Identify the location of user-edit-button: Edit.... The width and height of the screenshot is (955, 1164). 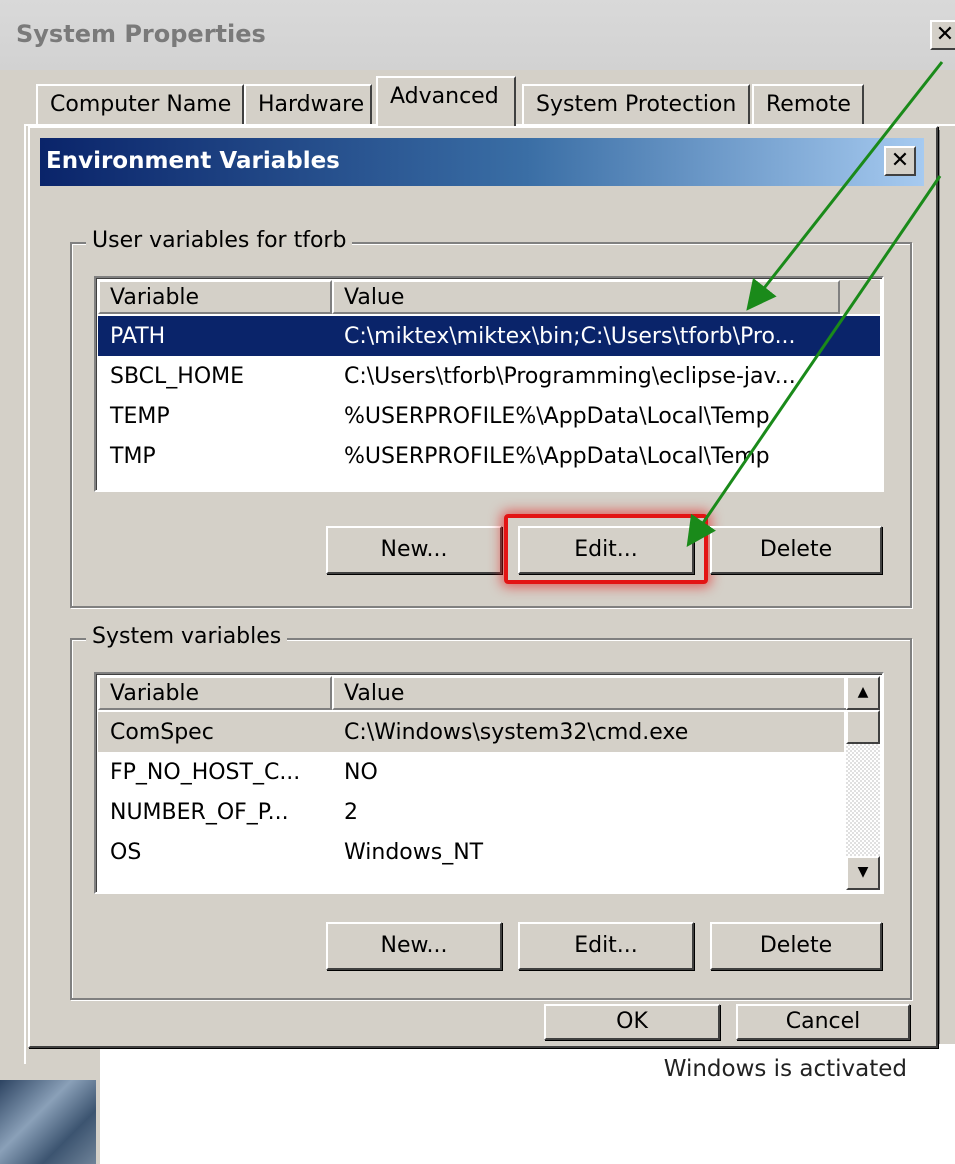
(606, 550).